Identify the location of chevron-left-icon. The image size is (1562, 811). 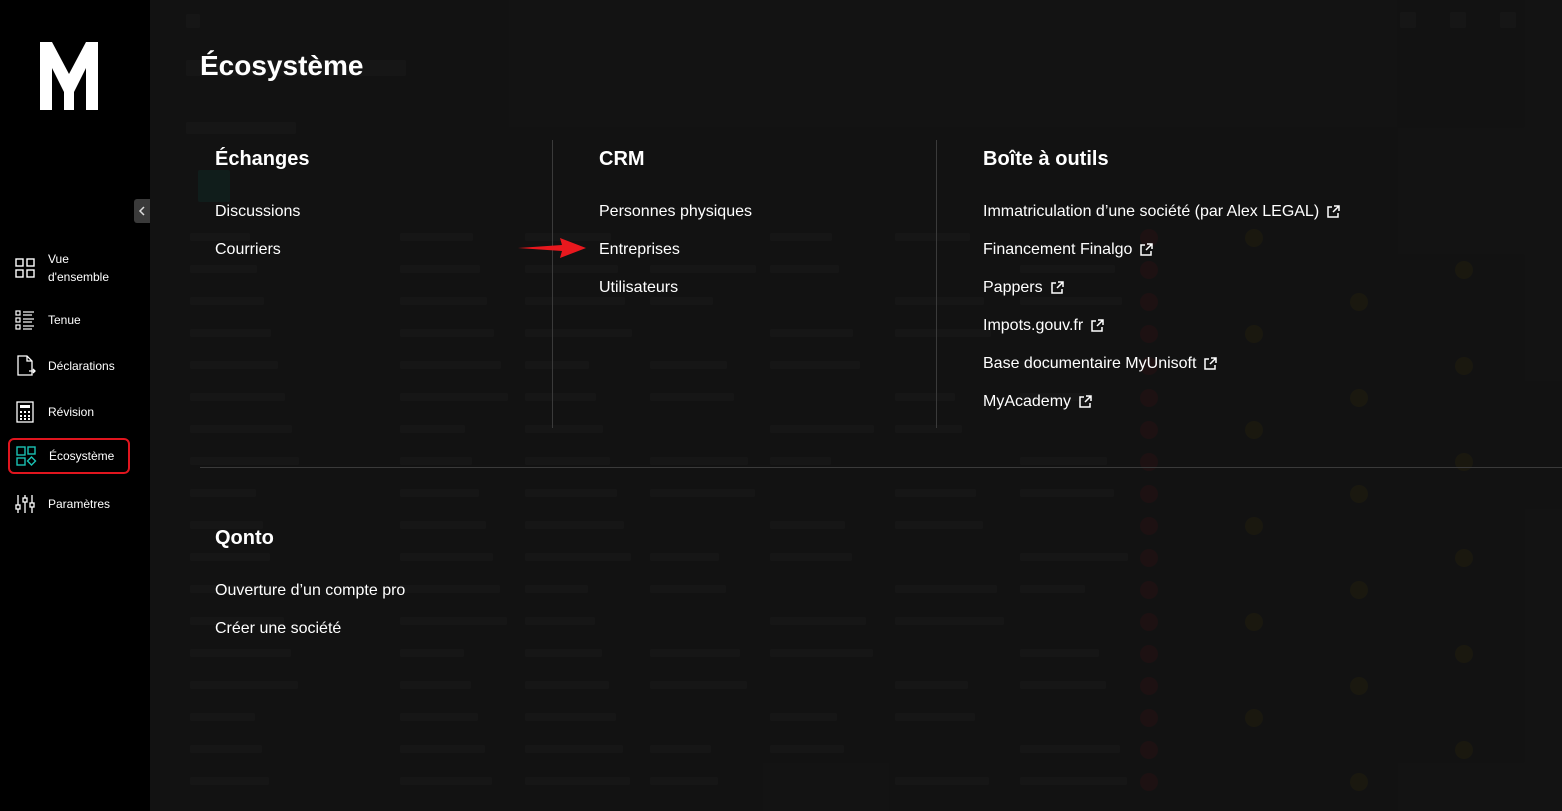
(141, 211).